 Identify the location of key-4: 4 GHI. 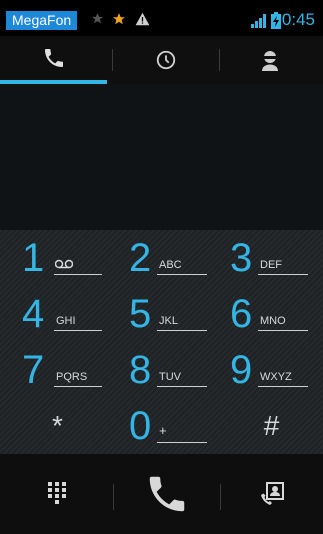
(53, 314).